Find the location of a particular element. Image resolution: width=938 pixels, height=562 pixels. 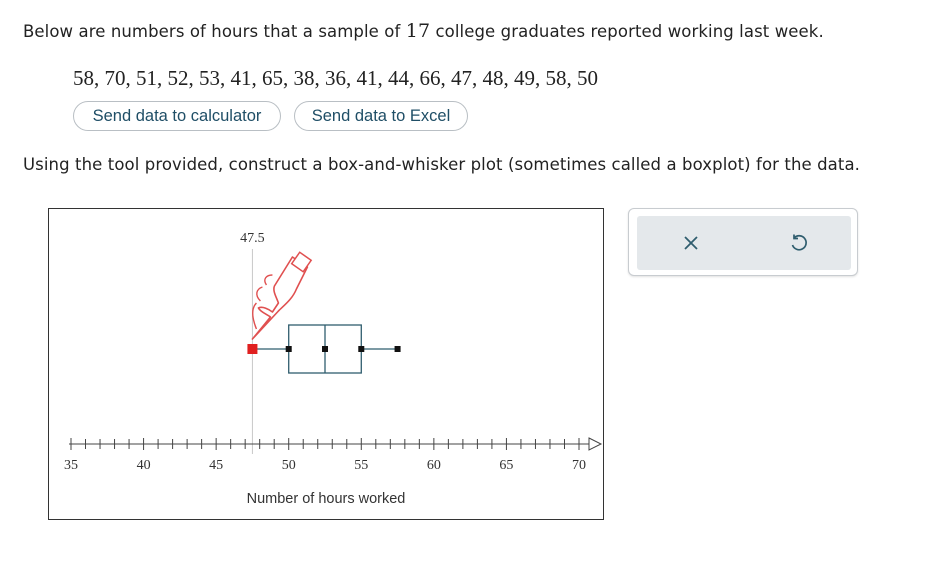

tick-label: 35 is located at coordinates (71, 465).